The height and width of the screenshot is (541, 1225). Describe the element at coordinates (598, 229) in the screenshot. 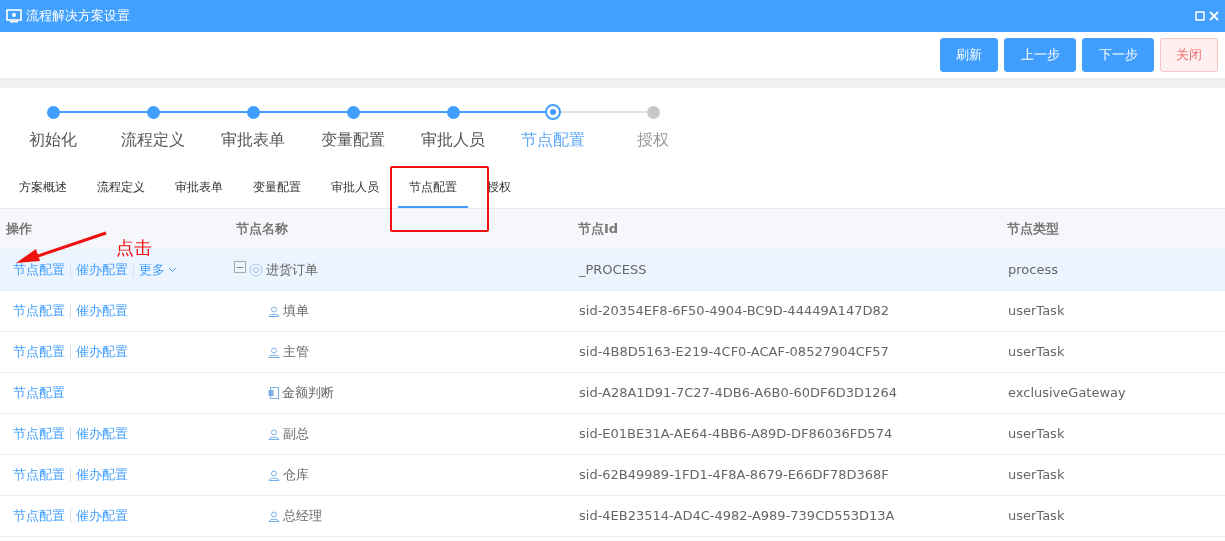

I see `column-header: 节点Id` at that location.